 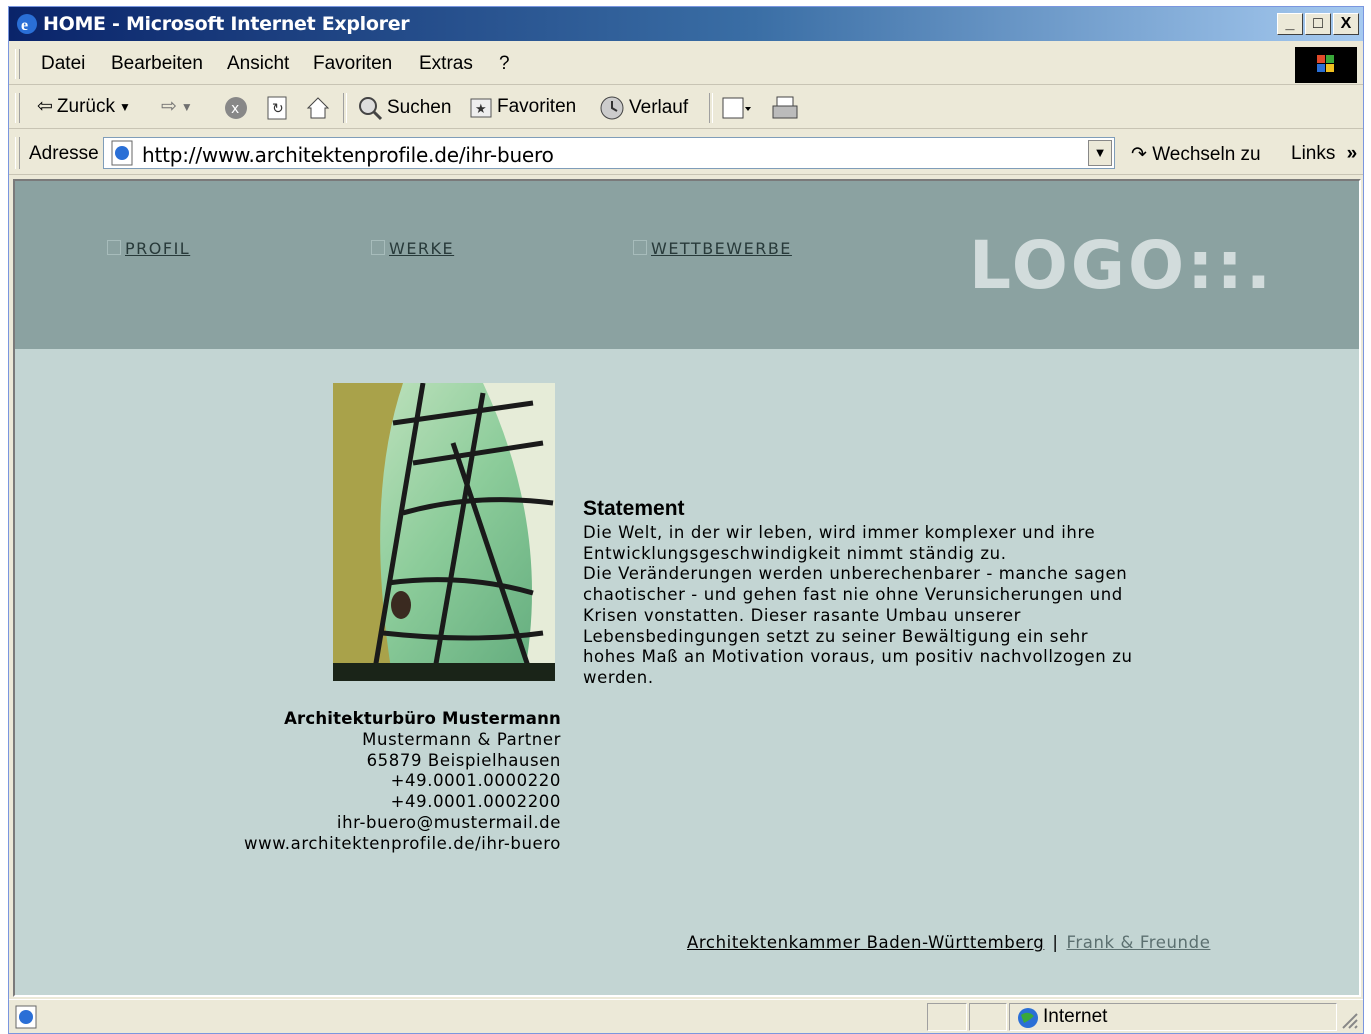 I want to click on favorites-icon: ★, so click(x=481, y=108).